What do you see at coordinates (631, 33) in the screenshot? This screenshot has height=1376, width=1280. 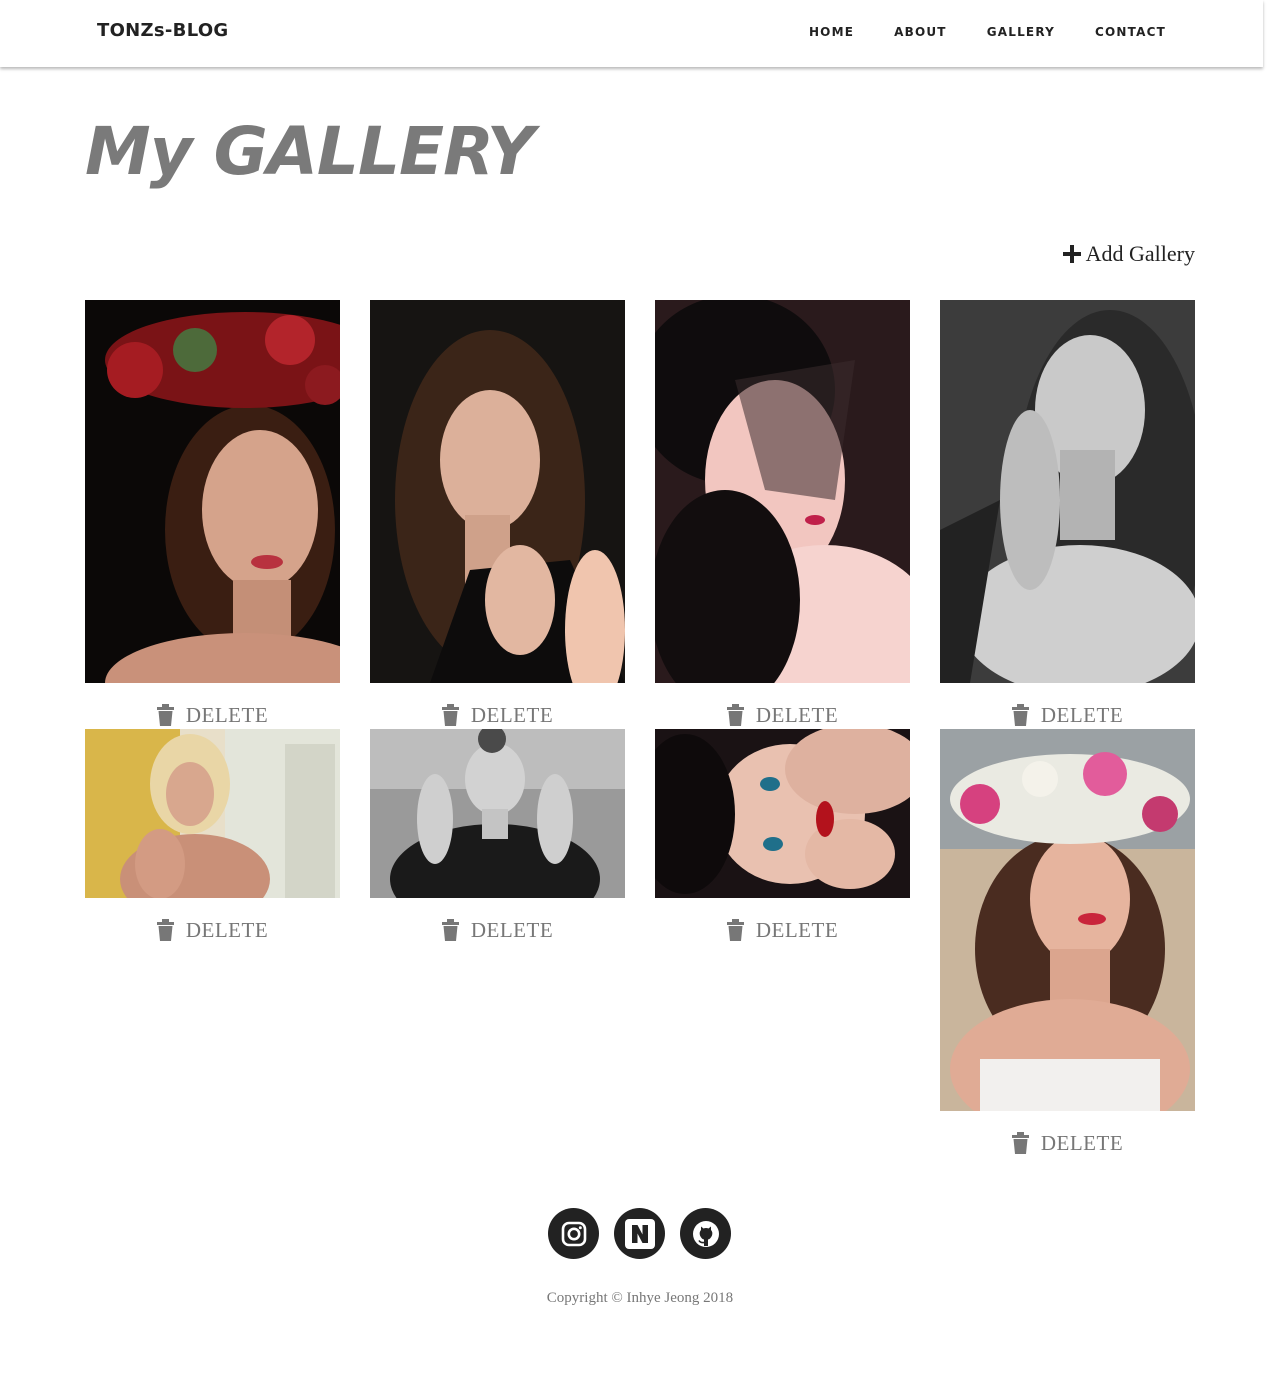 I see `navbar: TONZs-BLOG HOME ABOUT GALLERY CONTACT` at bounding box center [631, 33].